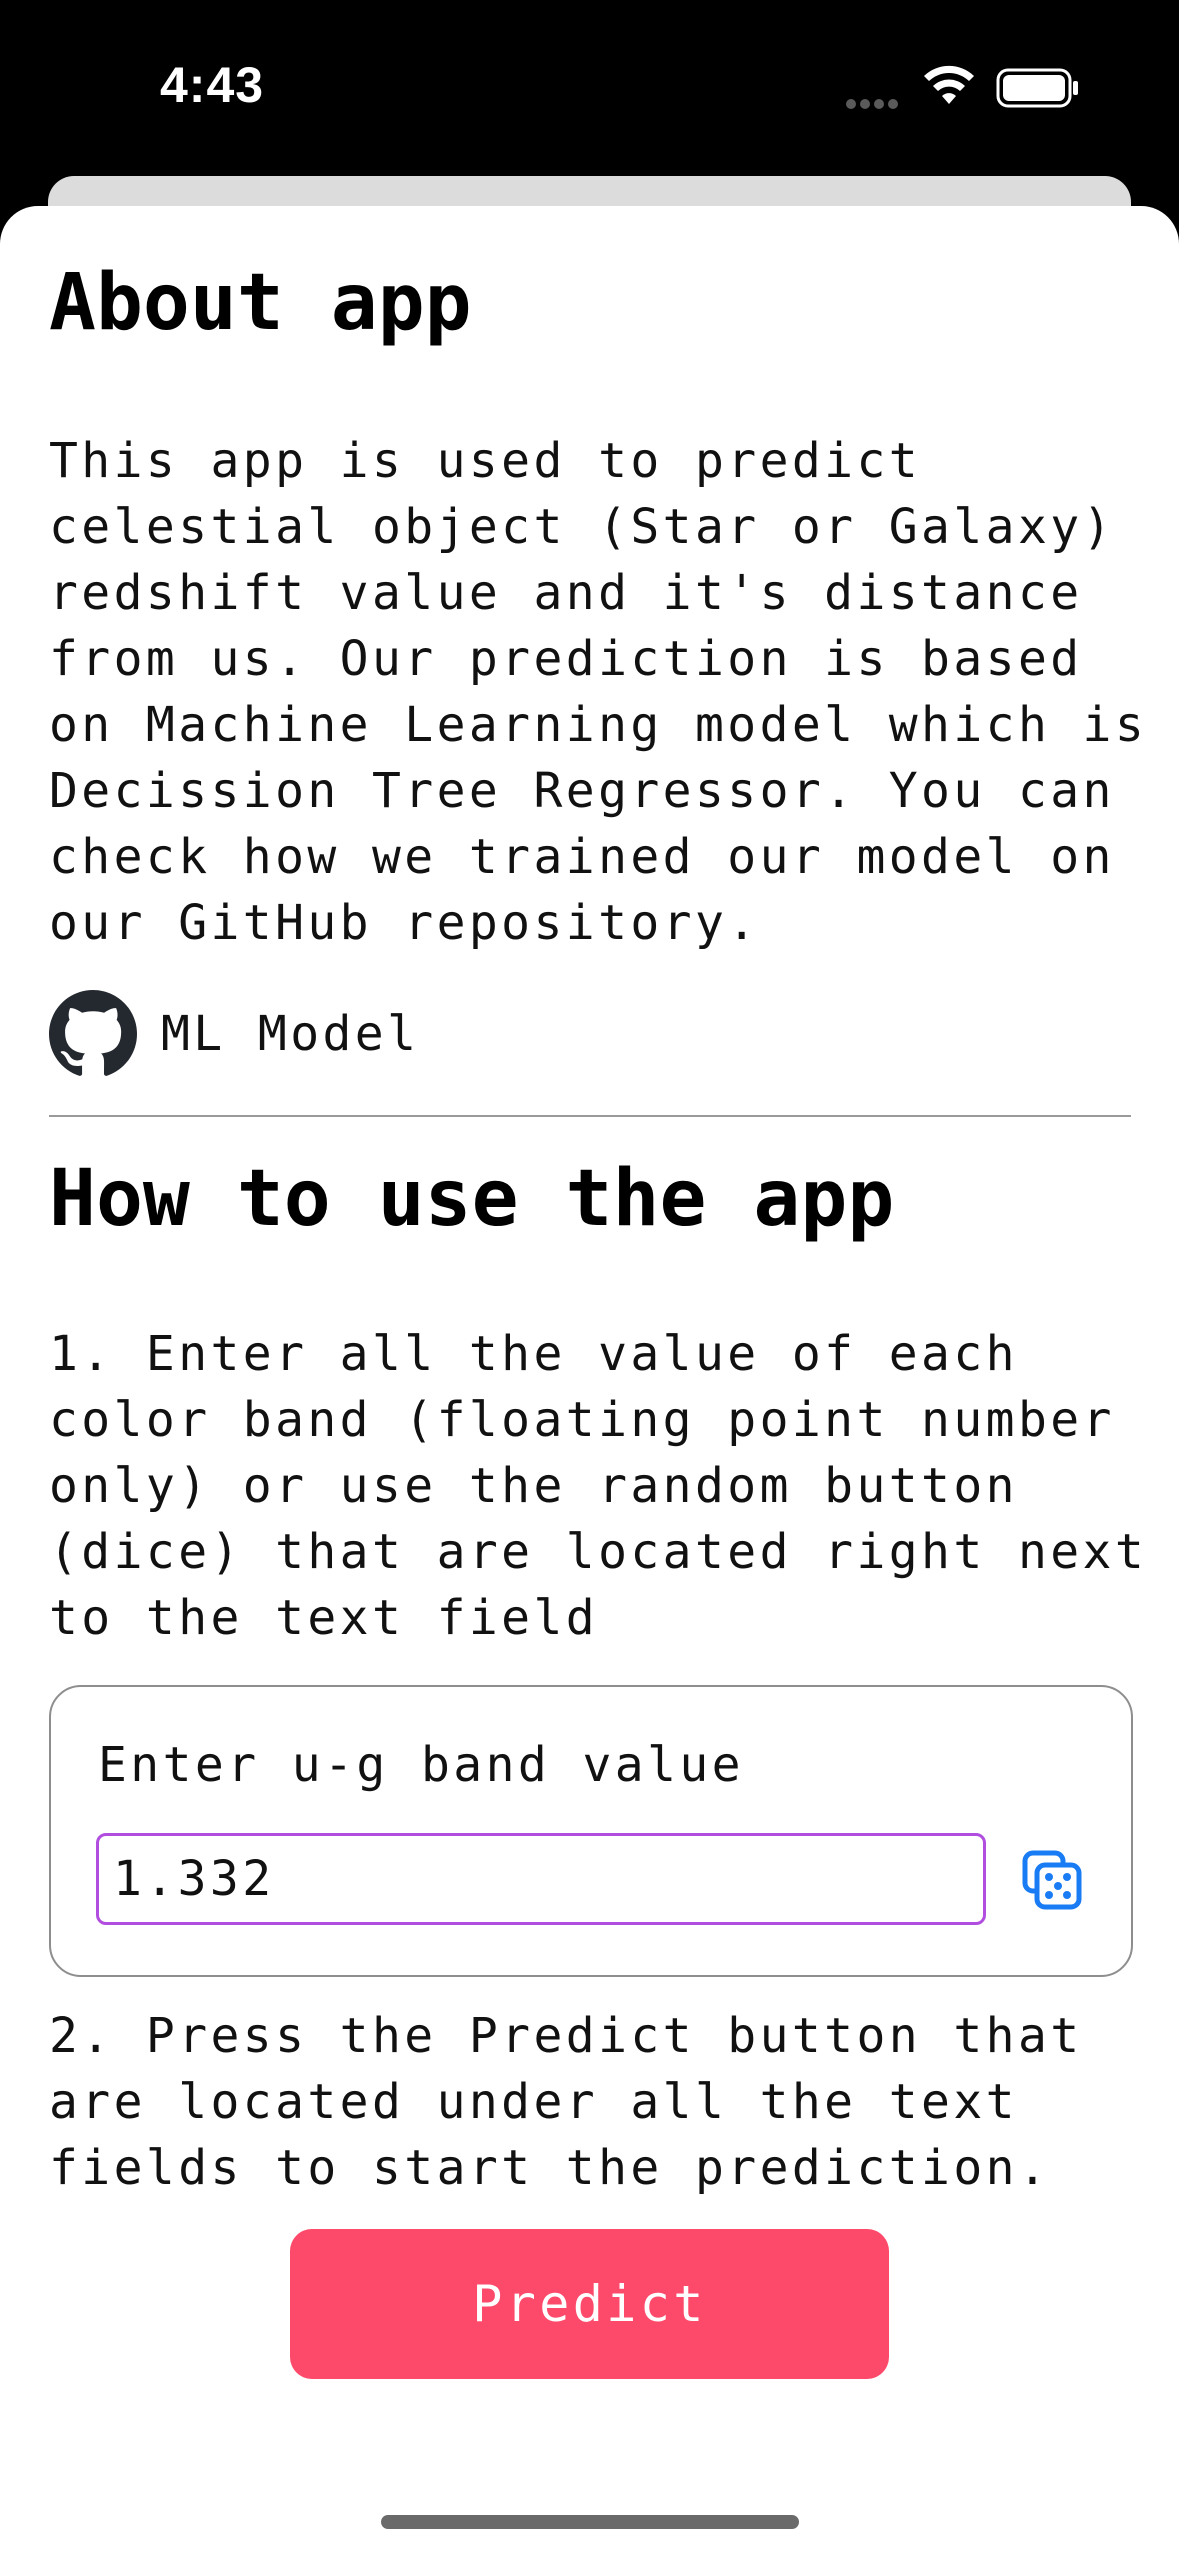  Describe the element at coordinates (590, 1116) in the screenshot. I see `section-divider` at that location.